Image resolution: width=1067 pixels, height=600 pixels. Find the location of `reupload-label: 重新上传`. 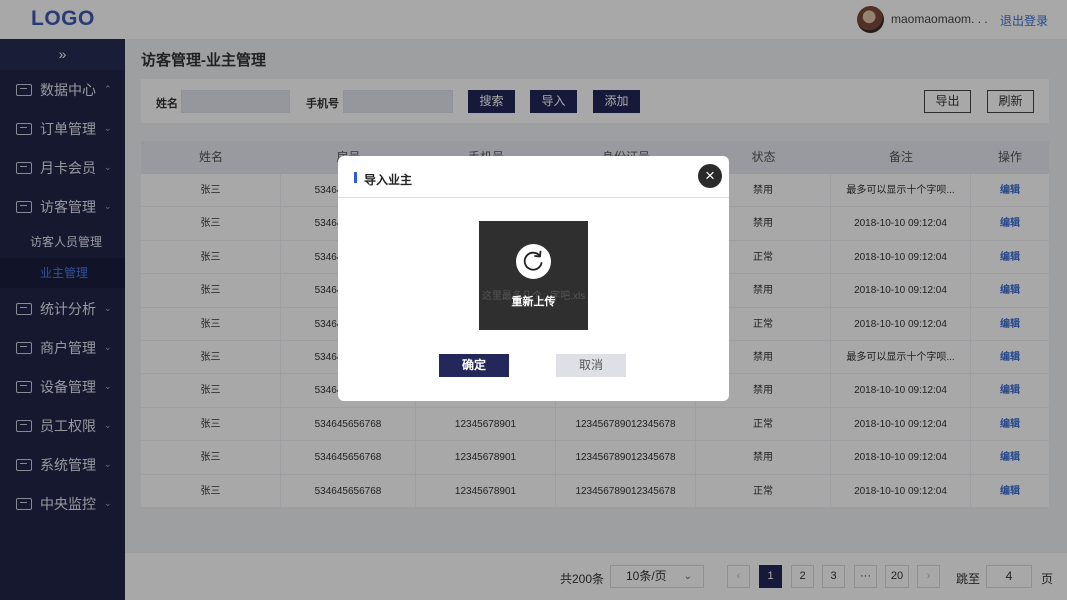

reupload-label: 重新上传 is located at coordinates (533, 301).